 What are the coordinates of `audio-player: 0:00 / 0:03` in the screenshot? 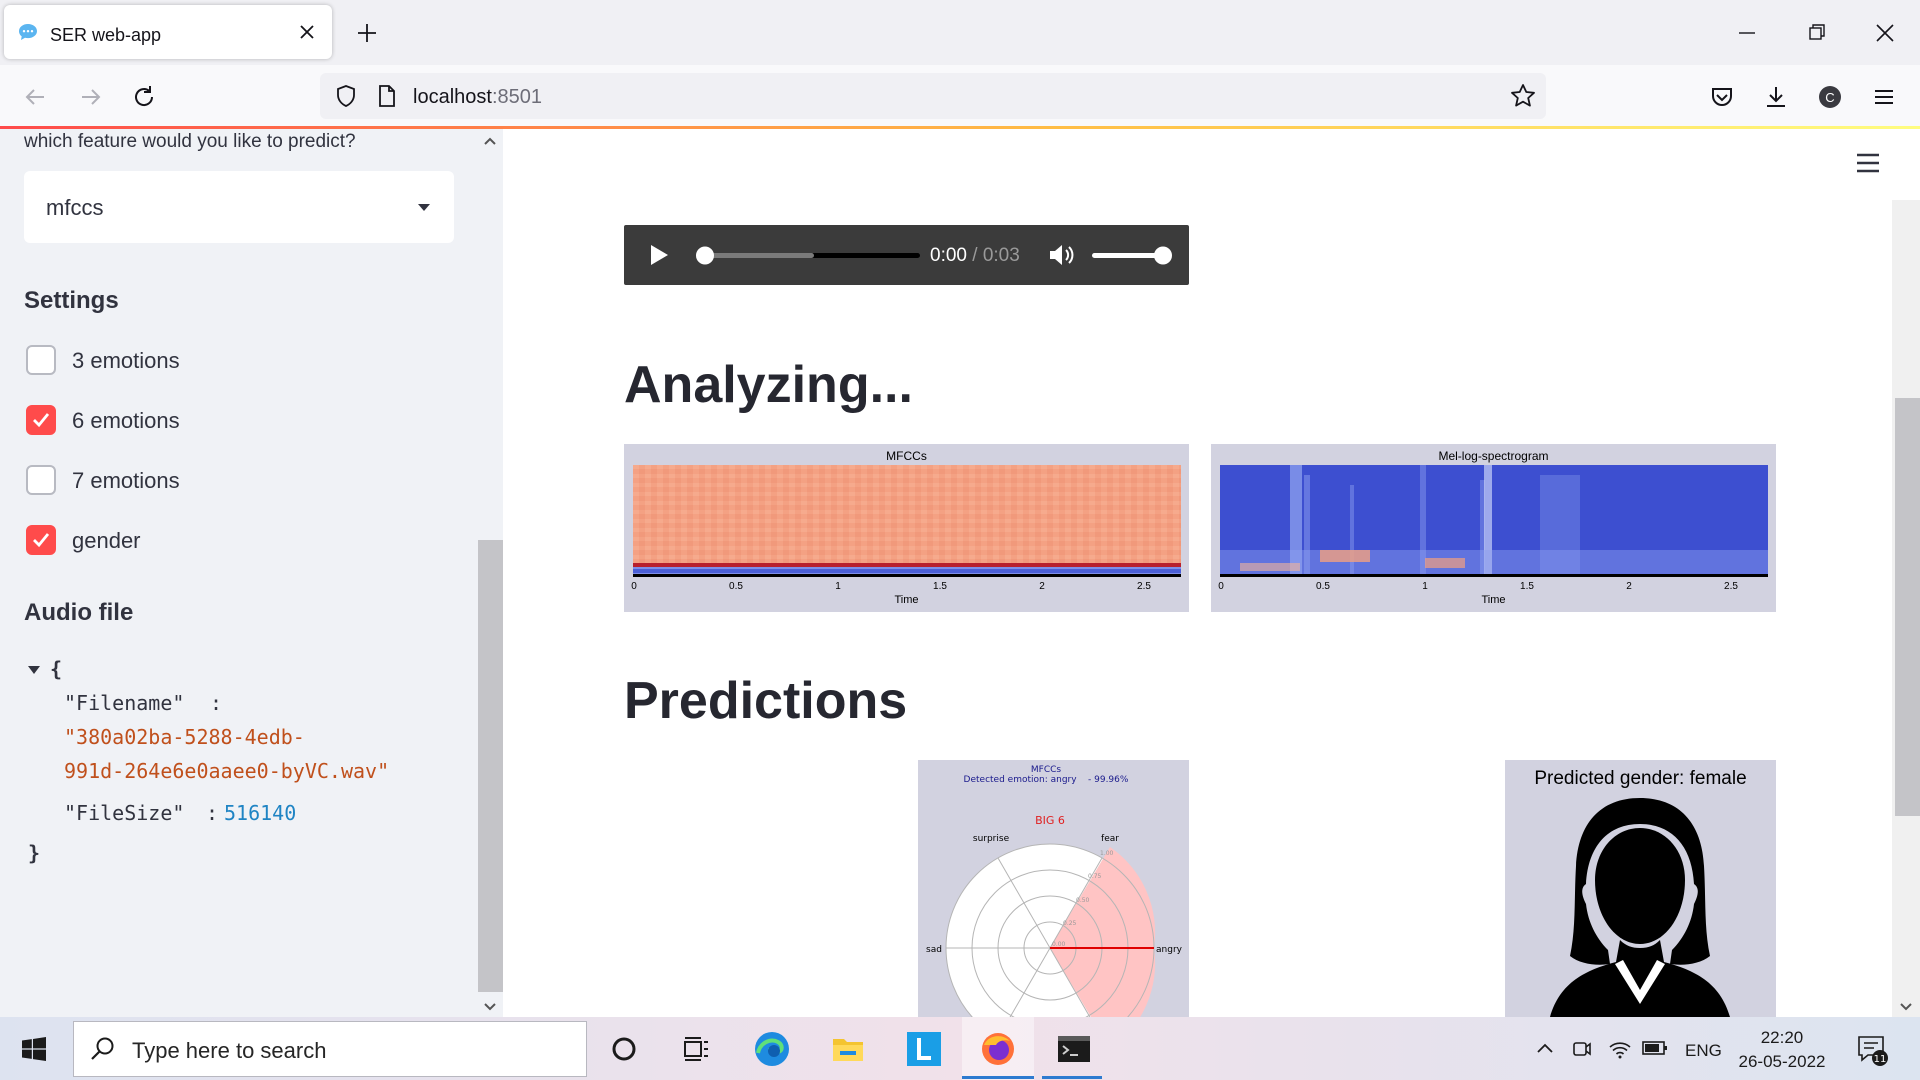 It's located at (906, 255).